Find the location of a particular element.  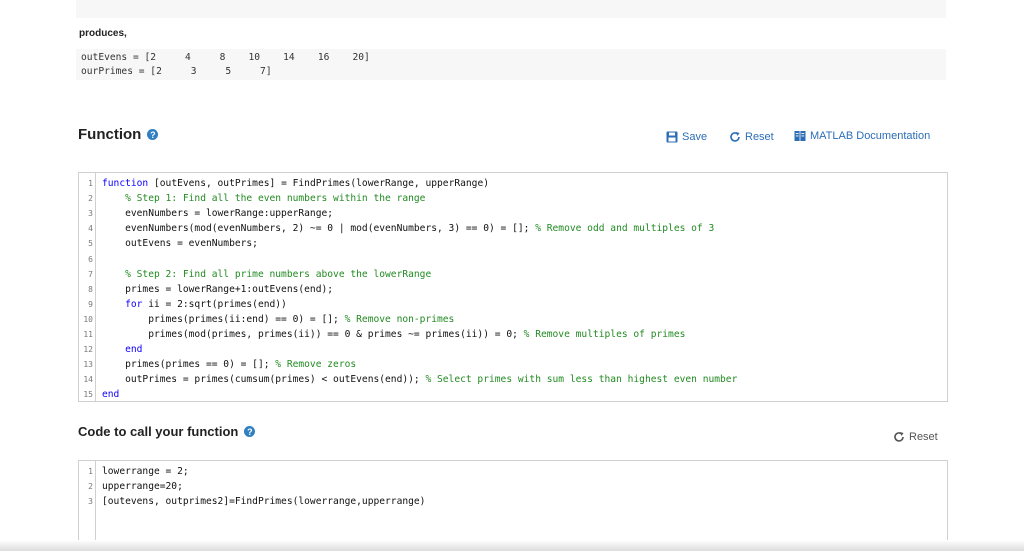

line-number: 9 is located at coordinates (90, 304).